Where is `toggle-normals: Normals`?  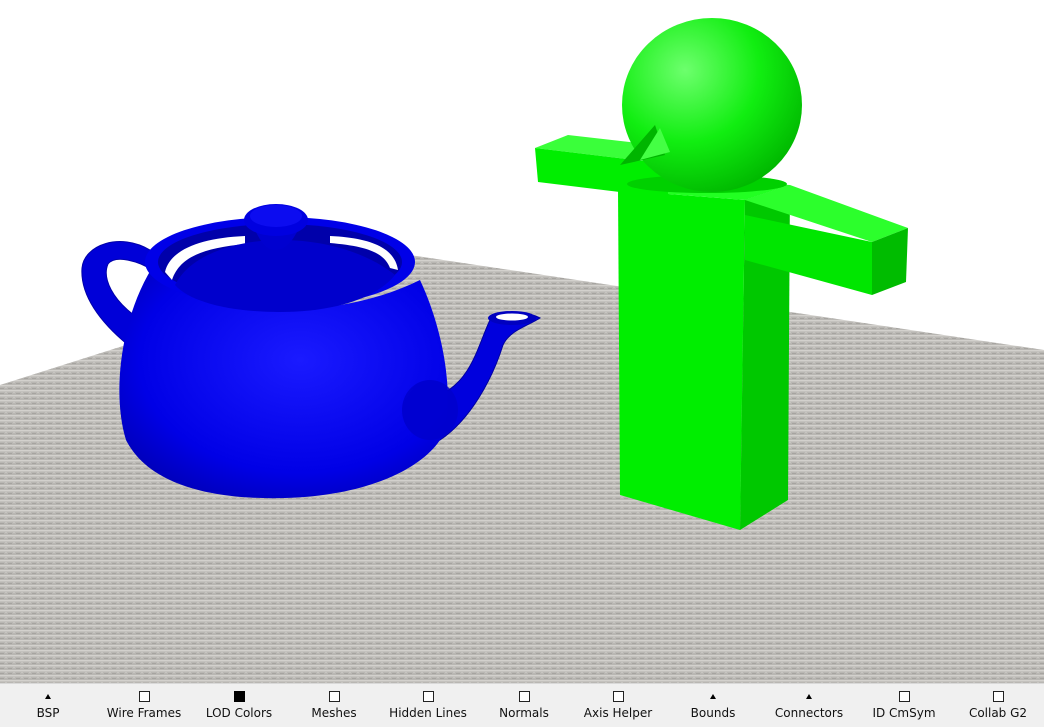
toggle-normals: Normals is located at coordinates (524, 706).